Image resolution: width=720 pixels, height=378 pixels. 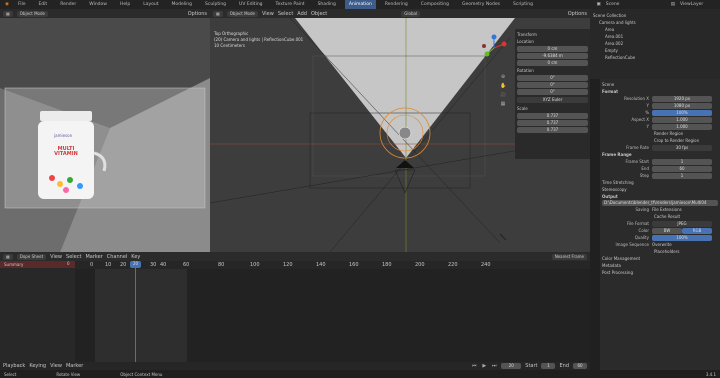 What do you see at coordinates (655, 22) in the screenshot?
I see `outliner-item-camera-lights: Camera and lights` at bounding box center [655, 22].